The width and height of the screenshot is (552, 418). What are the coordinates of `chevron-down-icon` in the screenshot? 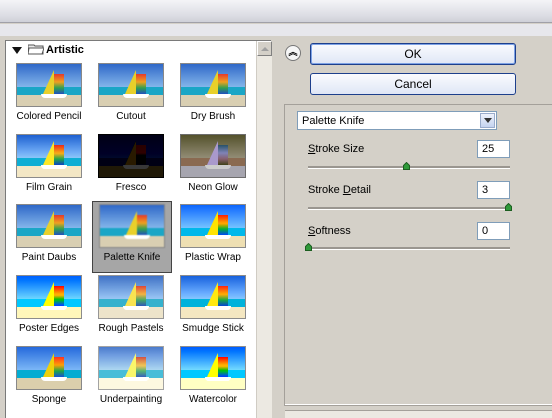 It's located at (487, 120).